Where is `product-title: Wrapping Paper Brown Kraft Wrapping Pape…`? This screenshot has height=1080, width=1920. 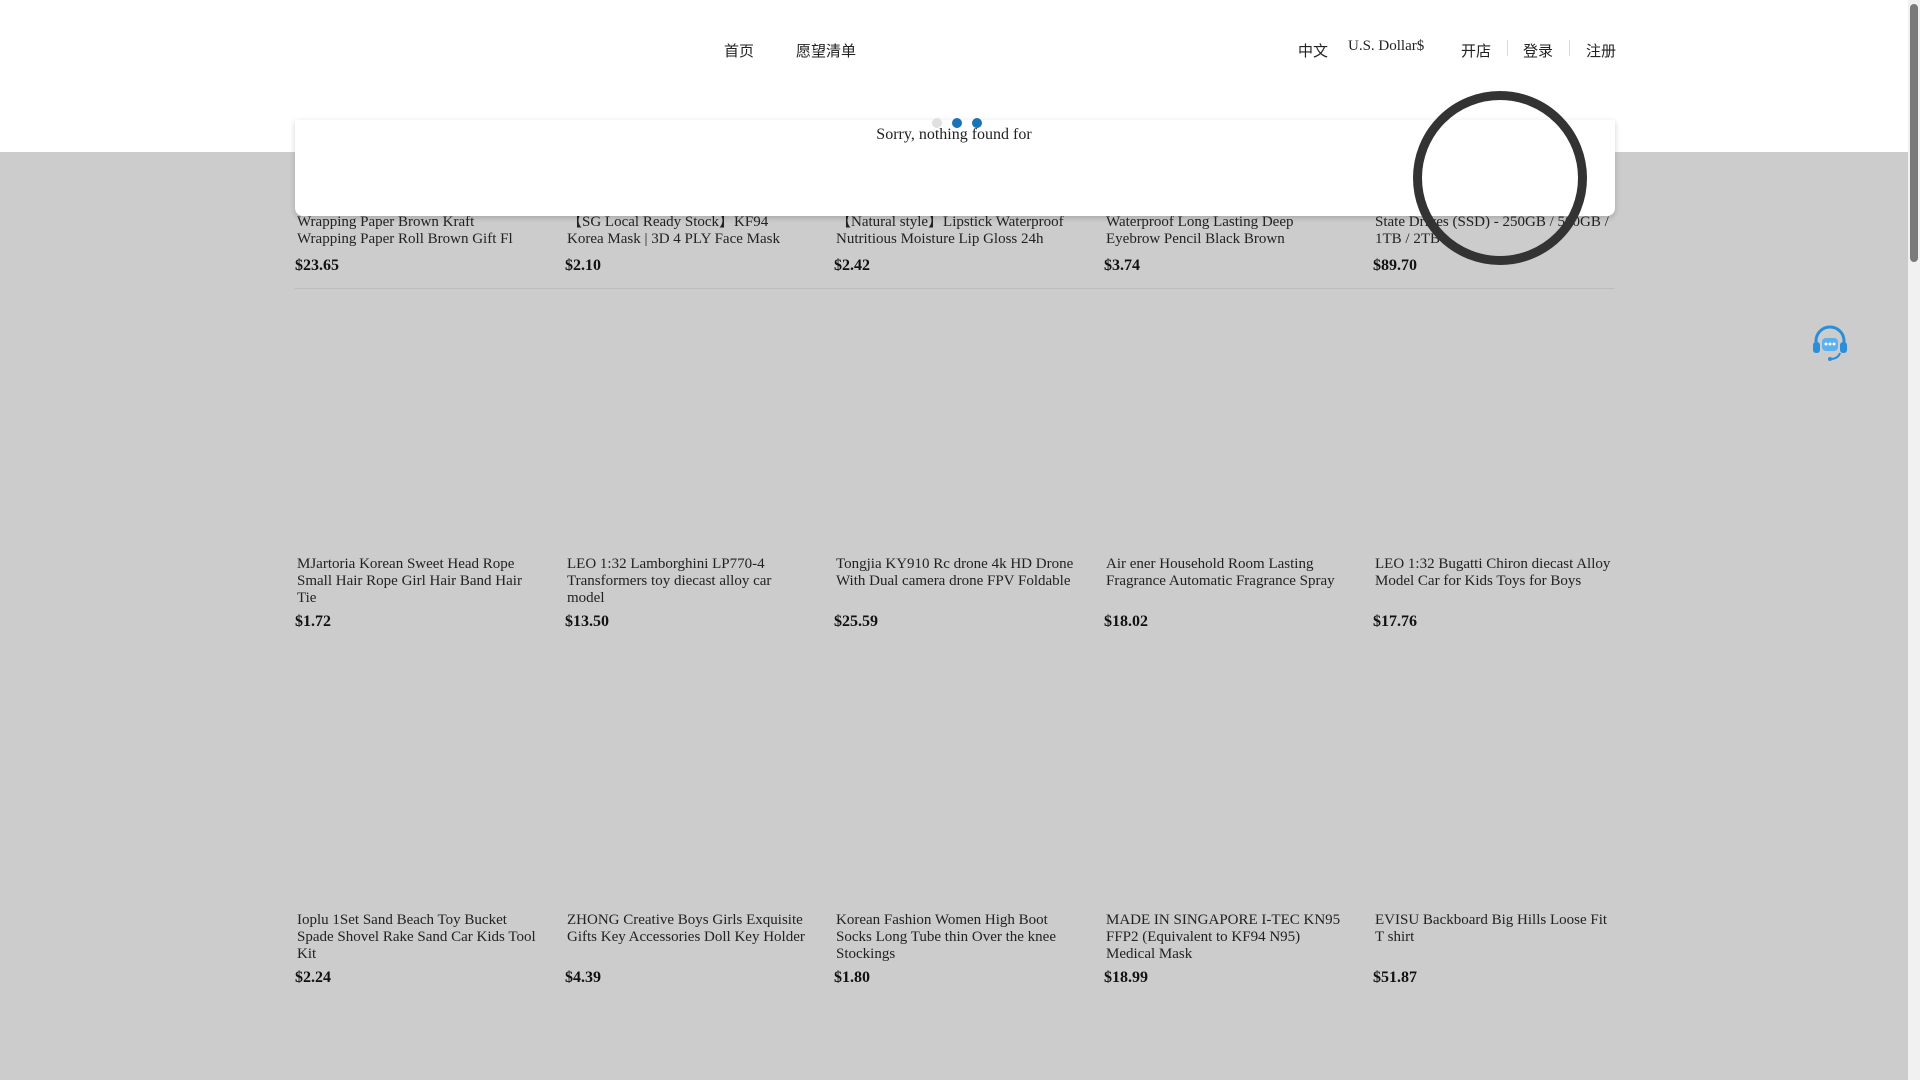 product-title: Wrapping Paper Brown Kraft Wrapping Pape… is located at coordinates (417, 231).